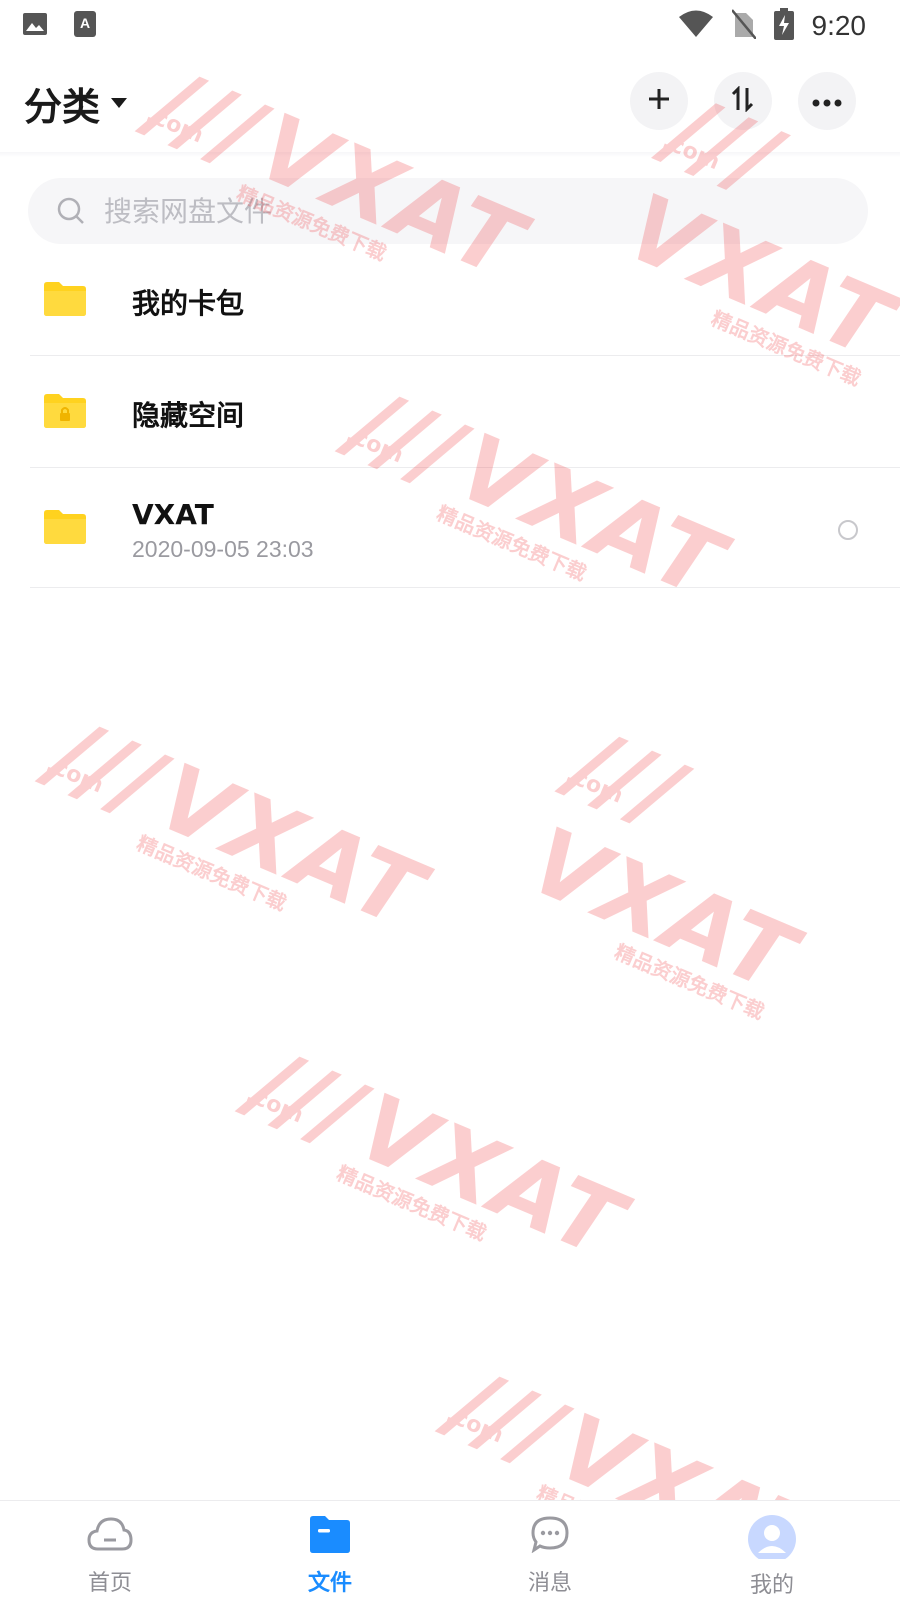 Image resolution: width=900 pixels, height=1600 pixels. Describe the element at coordinates (62, 107) in the screenshot. I see `page-title: 分类` at that location.